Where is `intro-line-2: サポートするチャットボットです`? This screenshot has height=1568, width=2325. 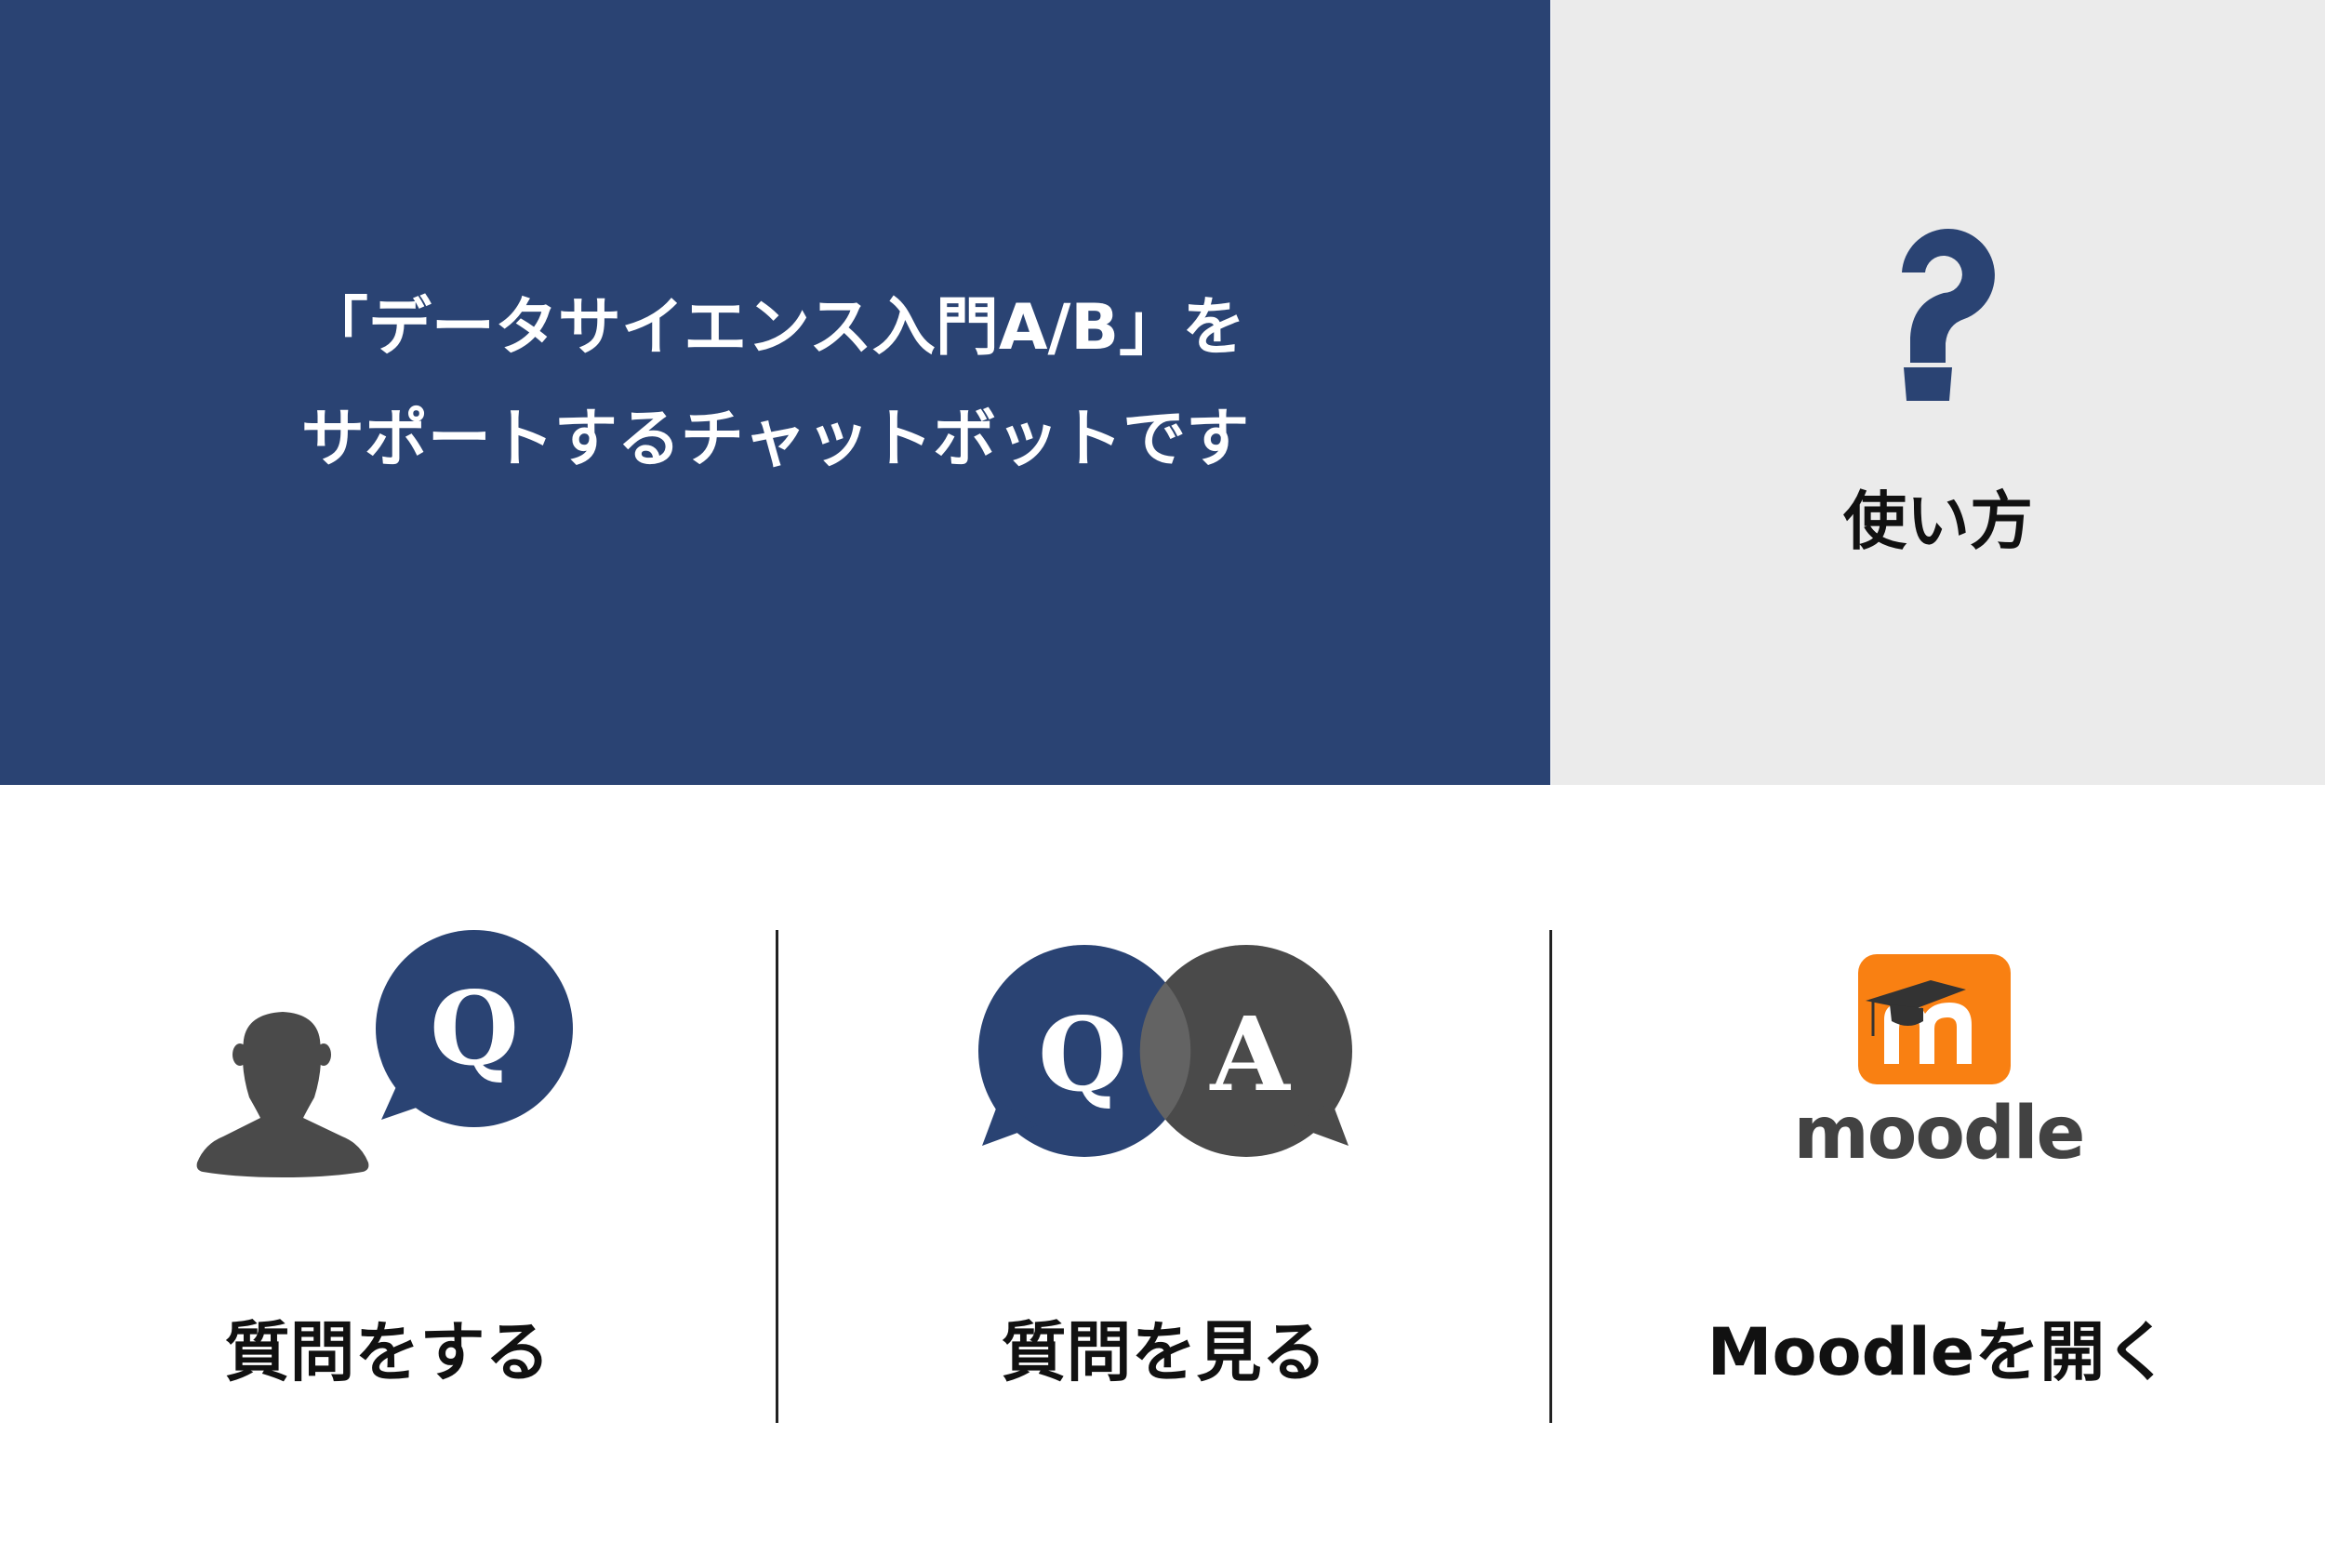
intro-line-2: サポートするチャットボットです is located at coordinates (775, 439).